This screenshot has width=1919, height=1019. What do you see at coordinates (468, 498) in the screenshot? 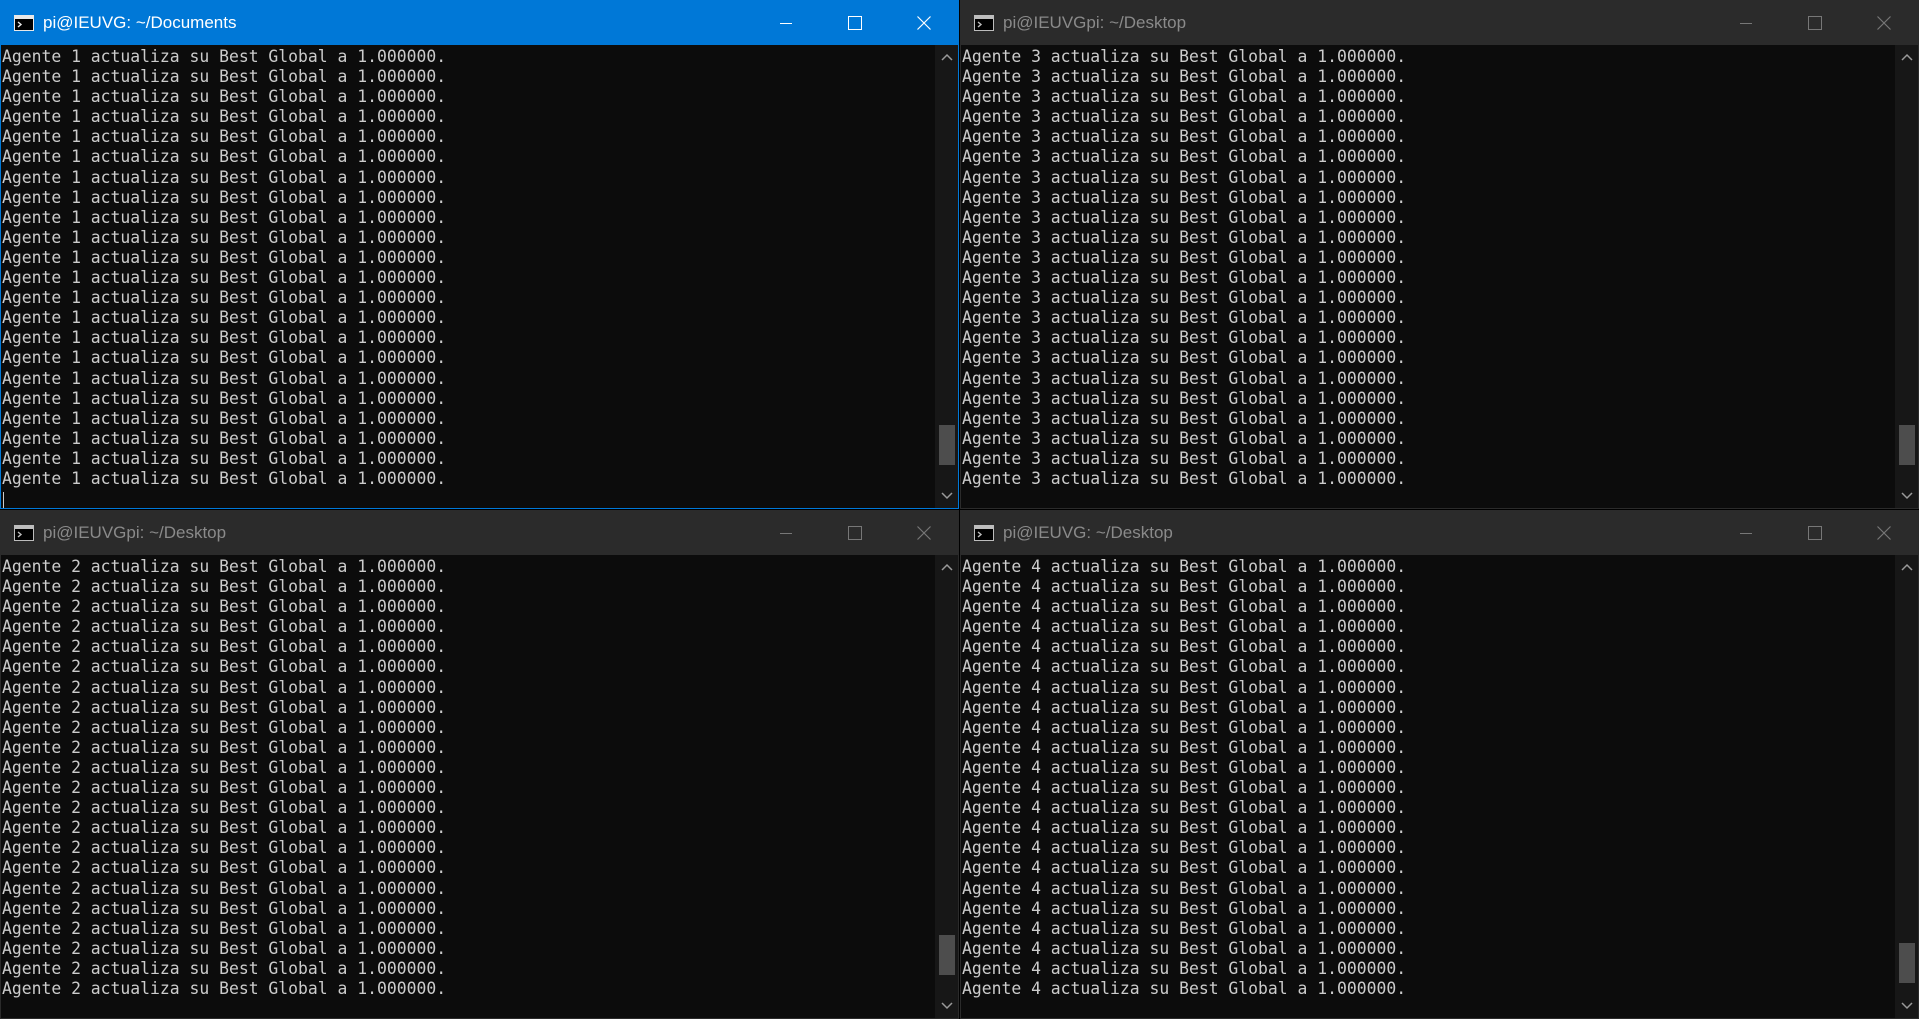
I see `prompt-line` at bounding box center [468, 498].